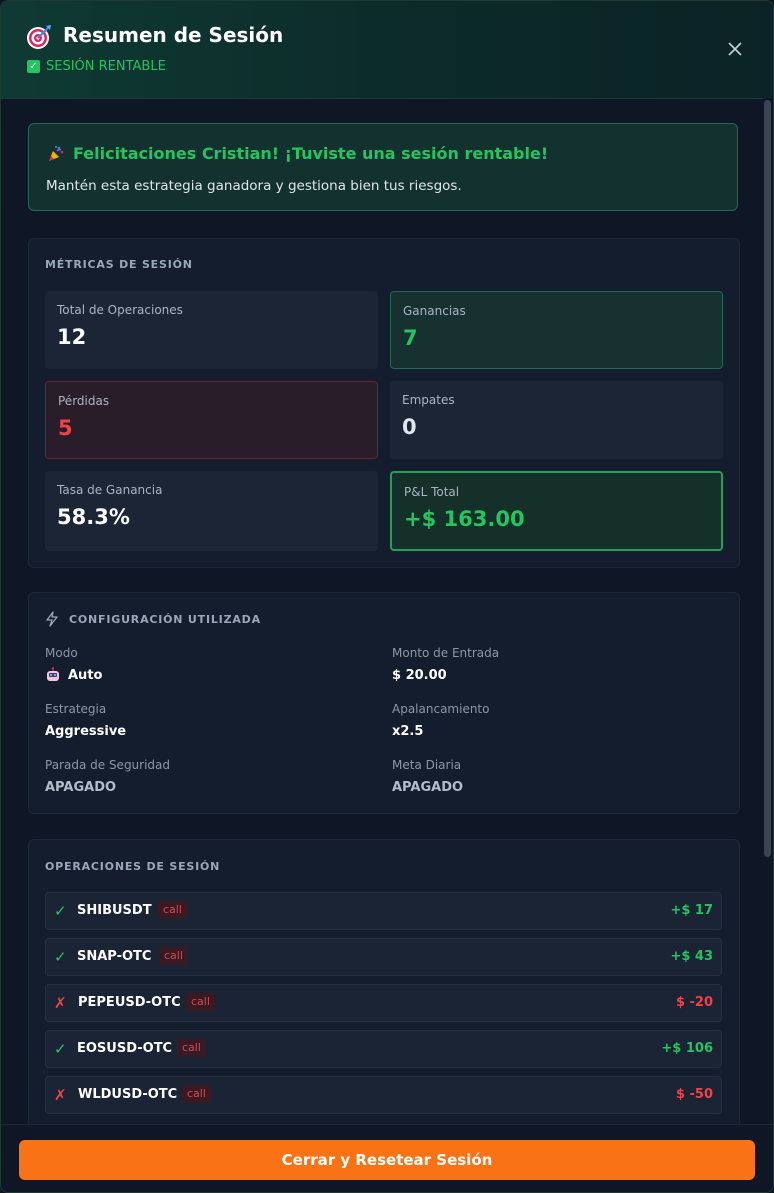 This screenshot has width=774, height=1193. I want to click on metric-card-pnl: P&L Total +$ 163.00, so click(556, 511).